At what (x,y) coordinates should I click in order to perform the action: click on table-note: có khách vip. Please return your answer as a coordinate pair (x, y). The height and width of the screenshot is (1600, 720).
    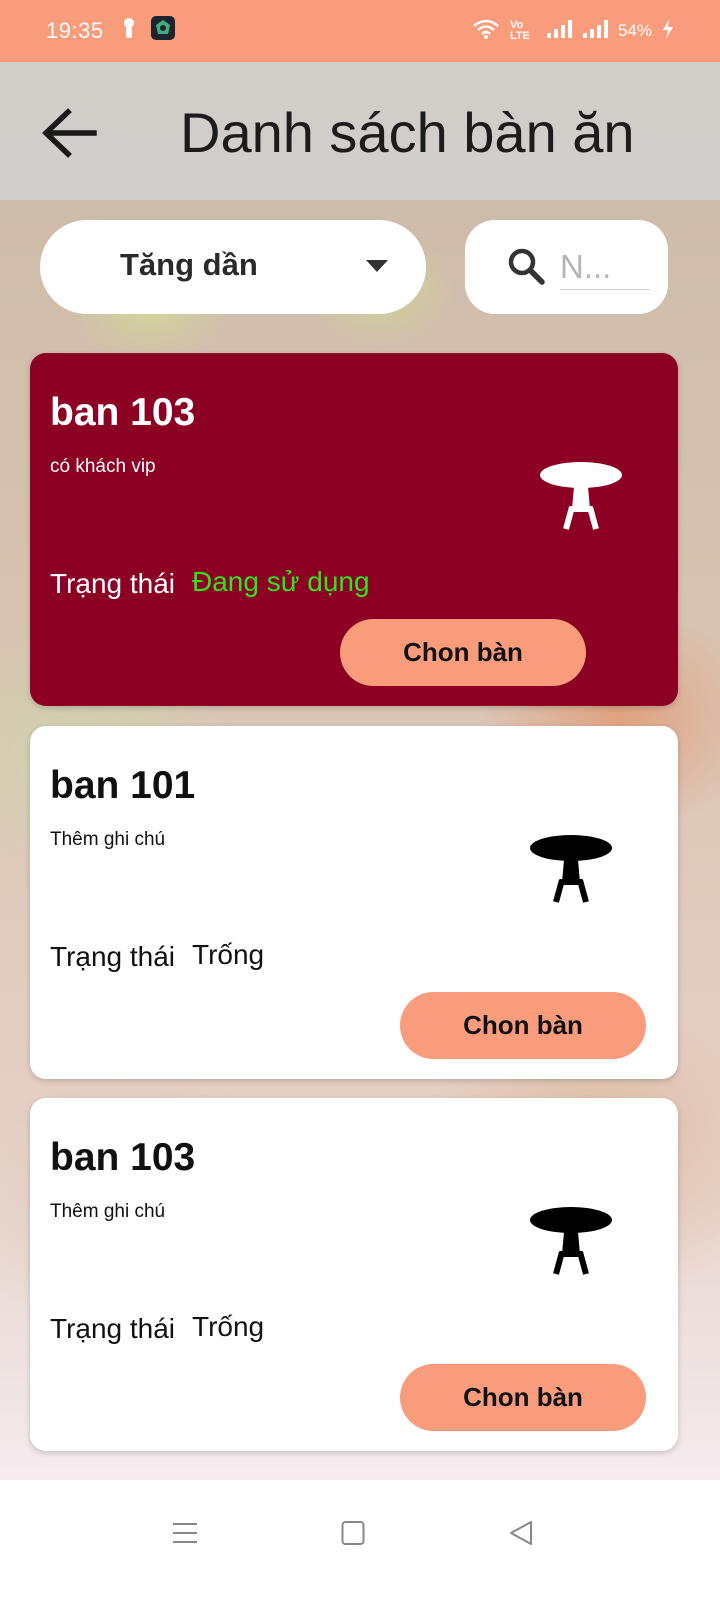
    Looking at the image, I should click on (103, 466).